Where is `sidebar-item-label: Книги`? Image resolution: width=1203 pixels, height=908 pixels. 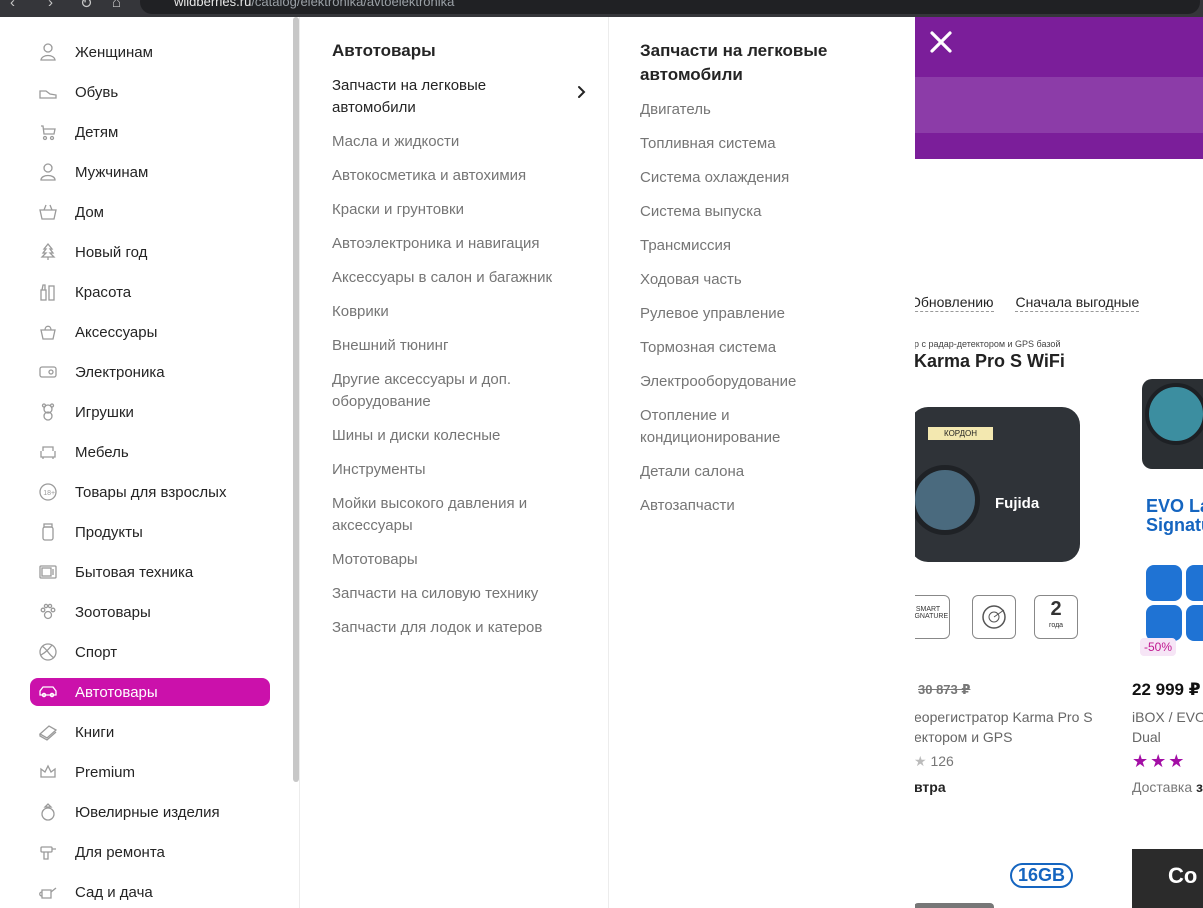
sidebar-item-label: Книги is located at coordinates (95, 732).